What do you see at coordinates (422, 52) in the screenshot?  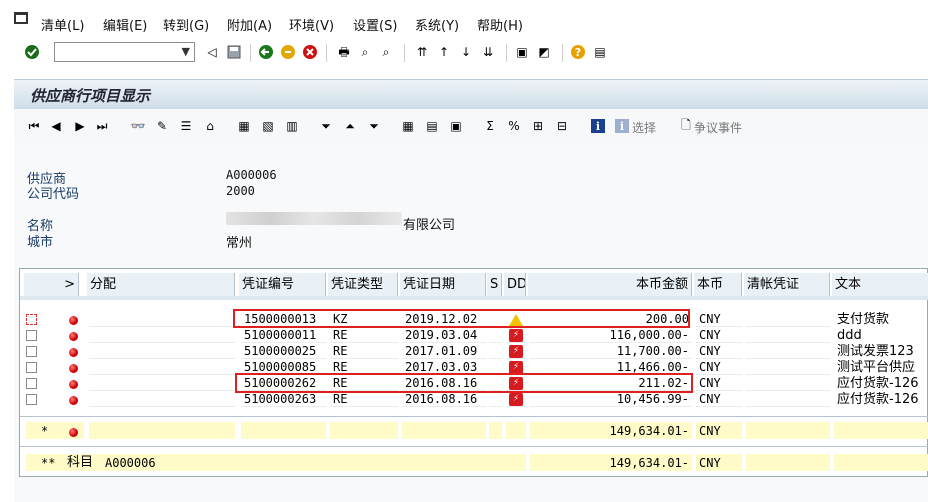 I see `first-page-icon: ⇈` at bounding box center [422, 52].